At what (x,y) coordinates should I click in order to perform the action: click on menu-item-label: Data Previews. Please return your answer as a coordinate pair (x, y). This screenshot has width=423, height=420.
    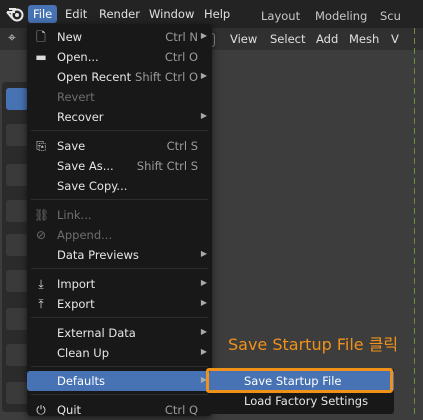
    Looking at the image, I should click on (98, 255).